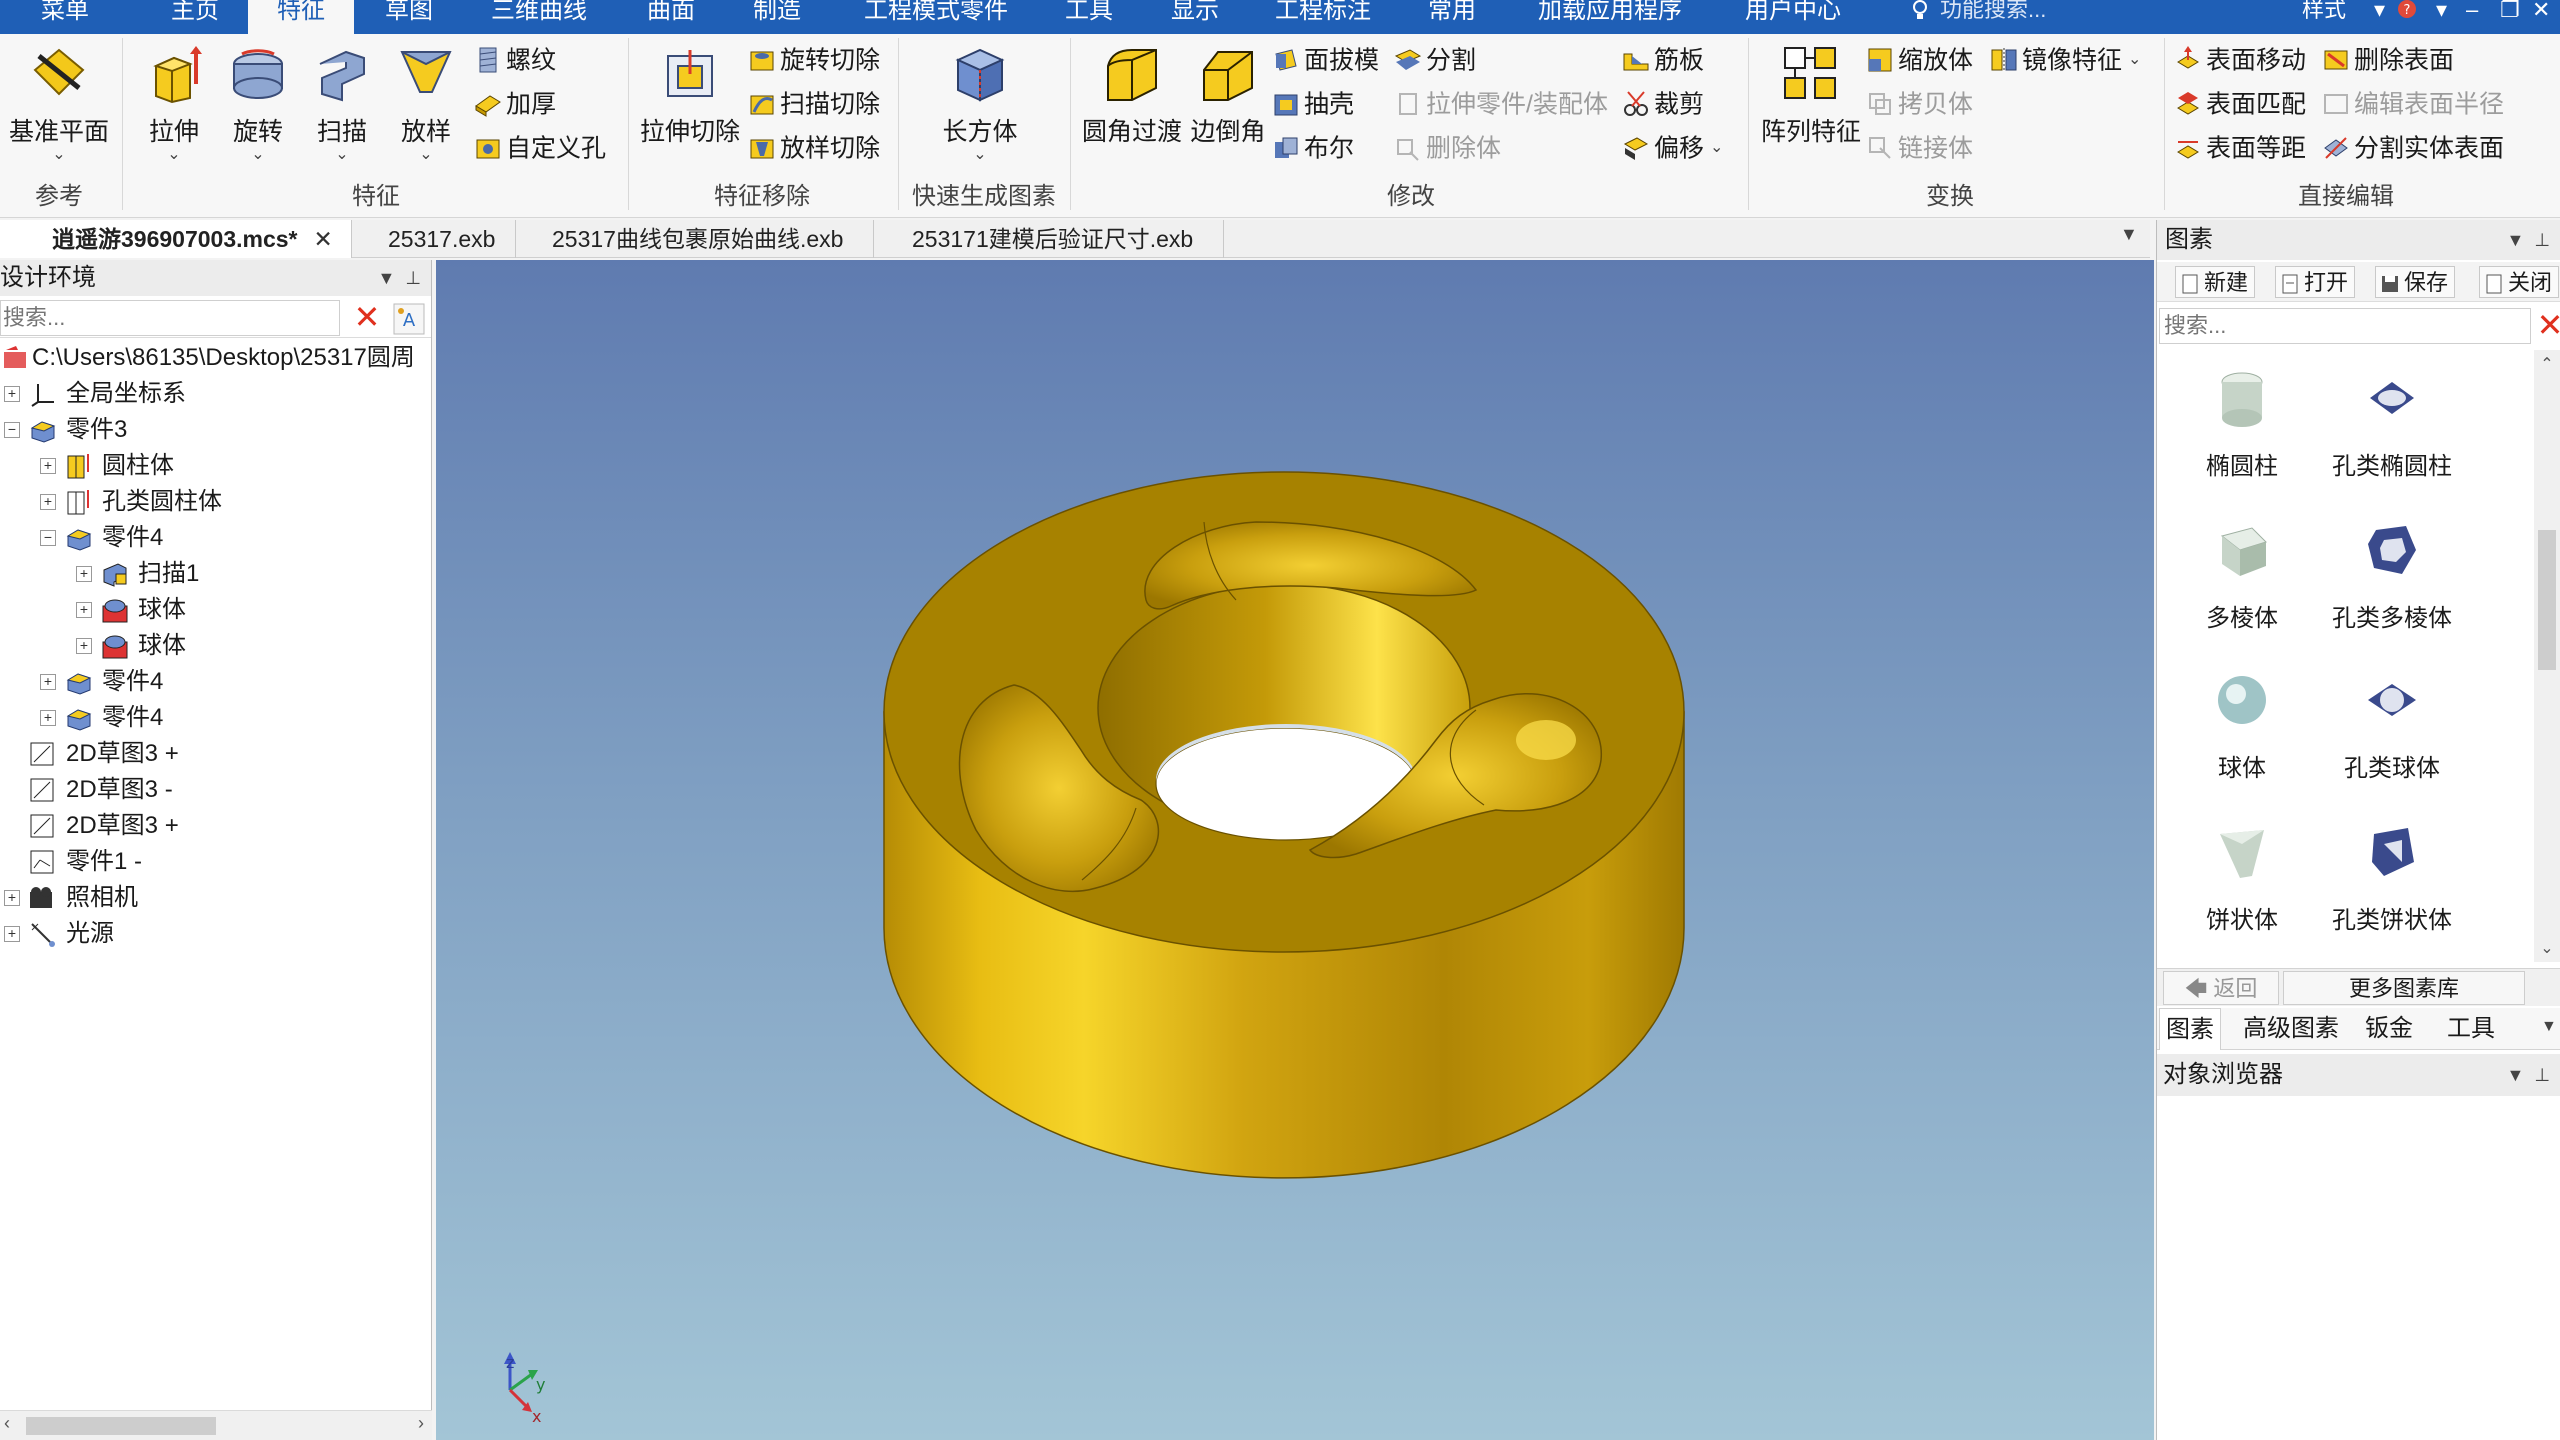 The height and width of the screenshot is (1440, 2560). I want to click on revolve-cut-button: 旋转切除, so click(814, 59).